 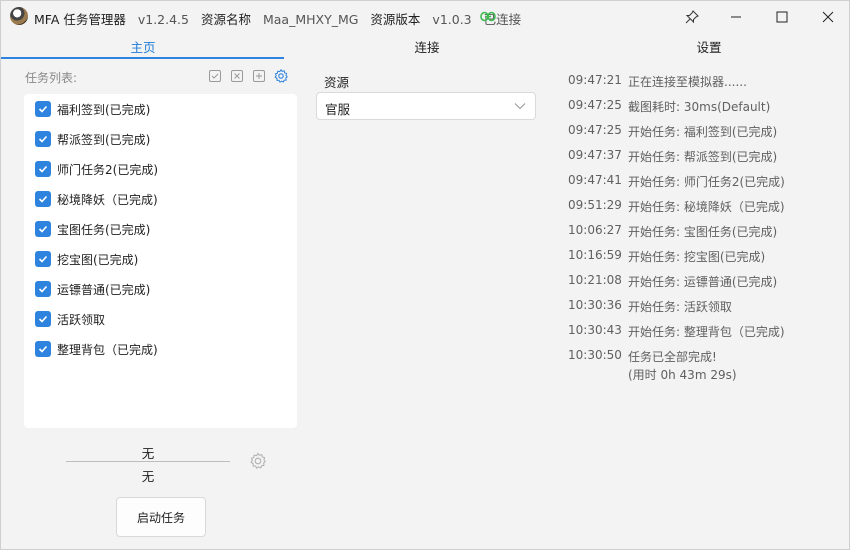 I want to click on resource-version: v1.0.3, so click(x=452, y=19).